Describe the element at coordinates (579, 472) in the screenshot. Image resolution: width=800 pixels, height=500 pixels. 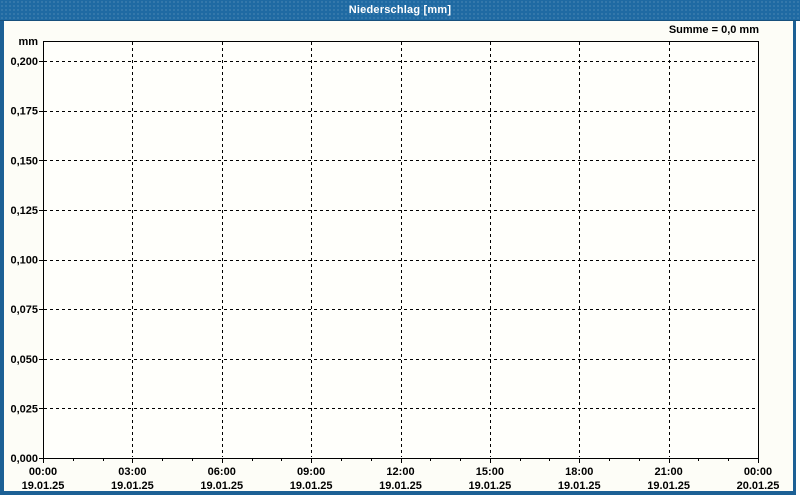
I see `x-tick-label: 18:00` at that location.